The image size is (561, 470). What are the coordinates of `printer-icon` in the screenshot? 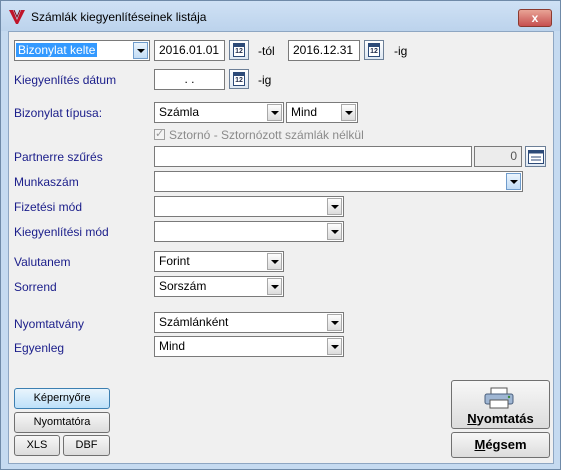 It's located at (499, 398).